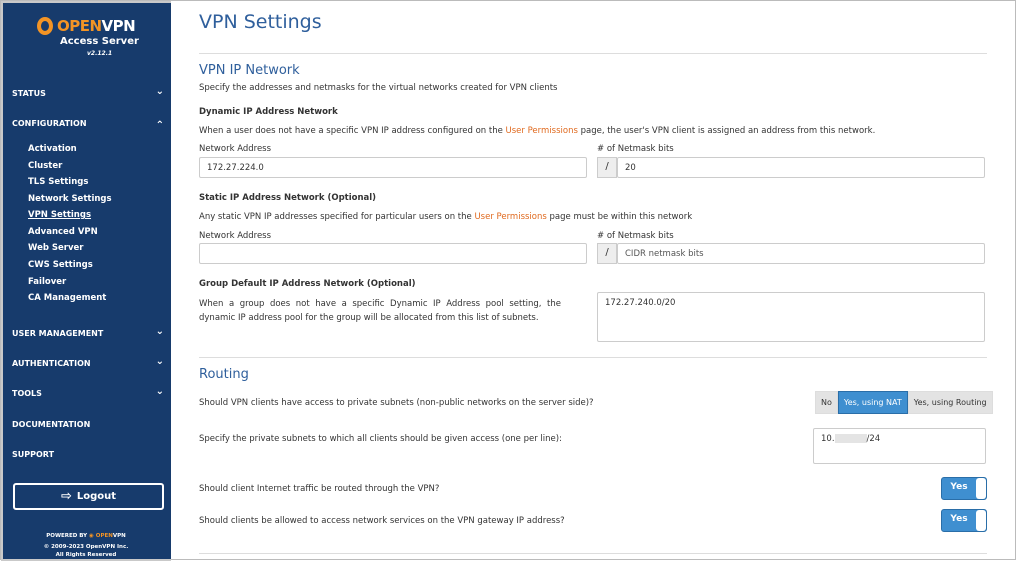 The height and width of the screenshot is (561, 1016). What do you see at coordinates (96, 496) in the screenshot?
I see `logout-label: Logout` at bounding box center [96, 496].